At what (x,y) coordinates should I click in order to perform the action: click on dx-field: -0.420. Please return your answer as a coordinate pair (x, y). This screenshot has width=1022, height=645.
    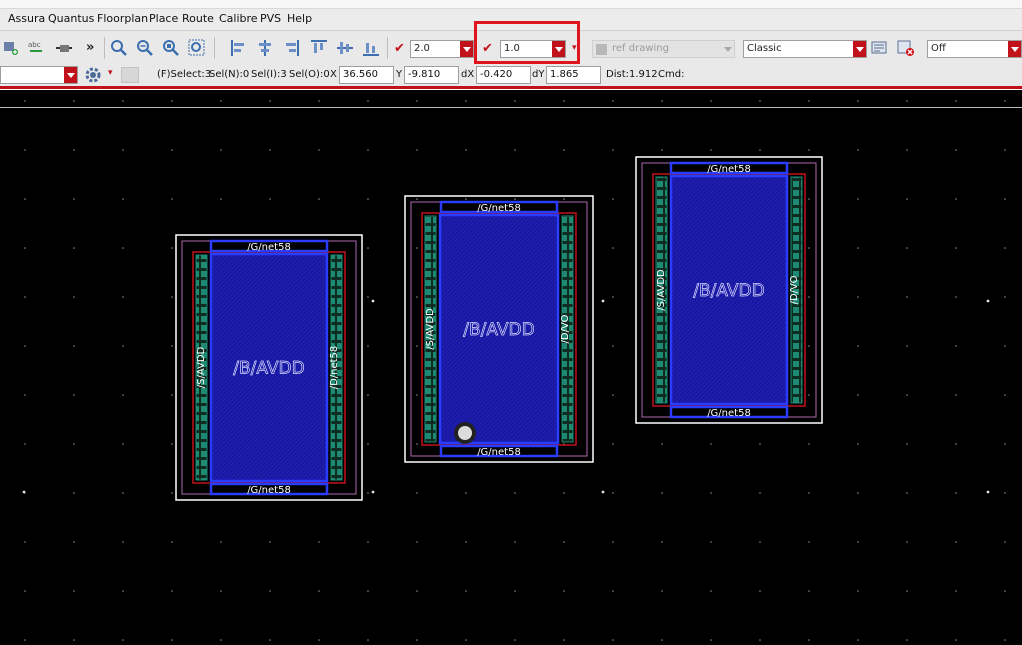
    Looking at the image, I should click on (503, 75).